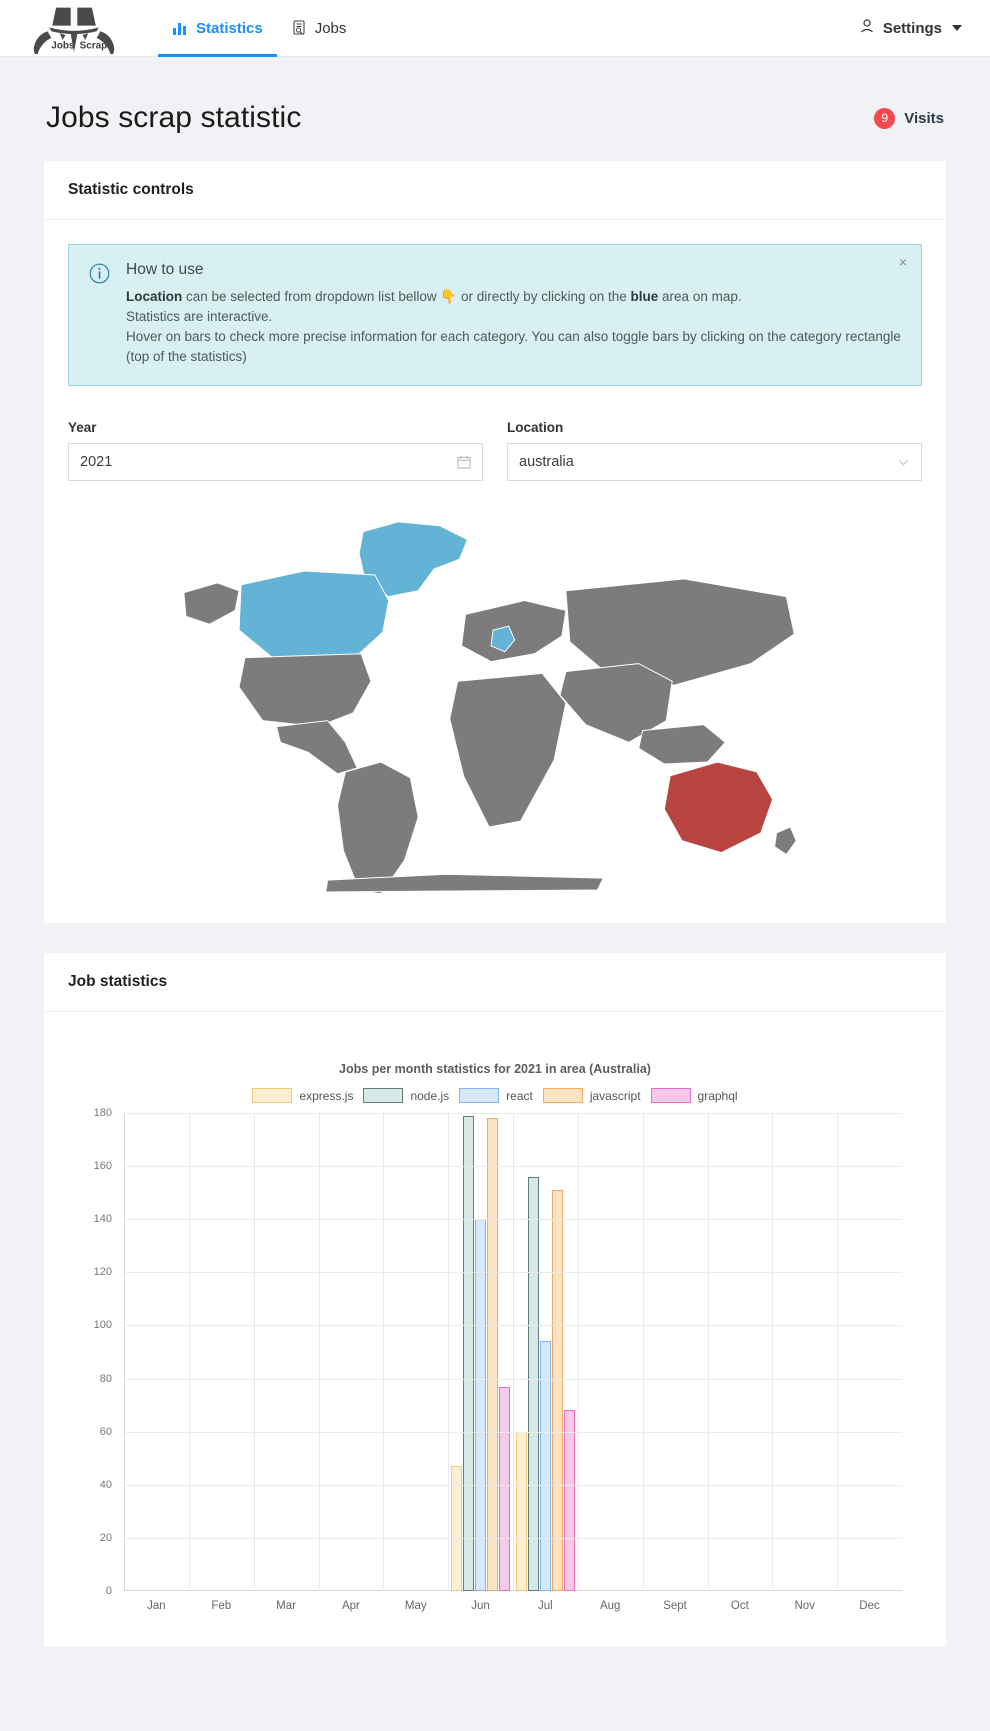 The width and height of the screenshot is (990, 1731). I want to click on map-region-canada, so click(314, 617).